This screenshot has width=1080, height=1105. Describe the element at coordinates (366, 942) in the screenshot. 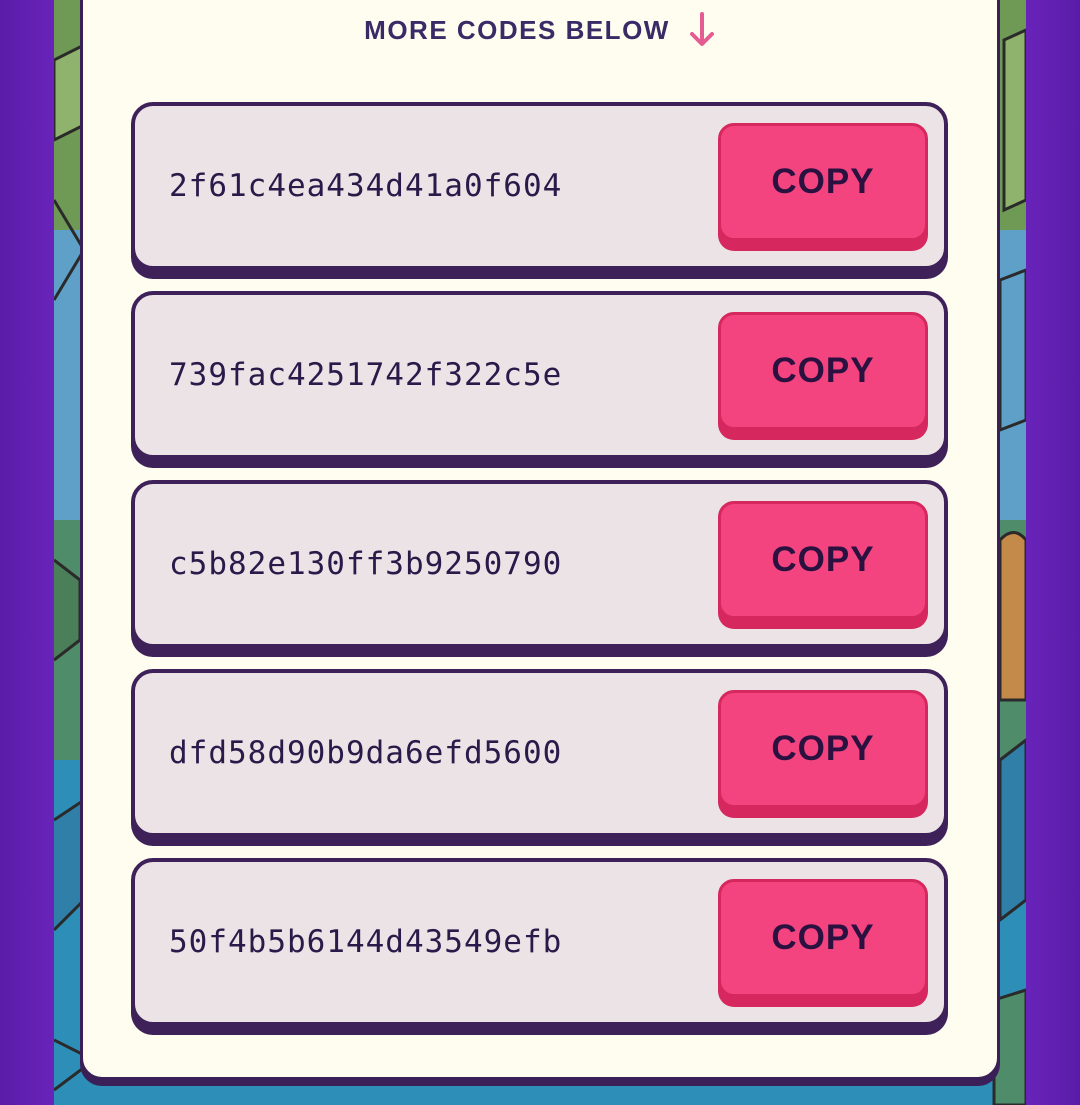

I see `code-value: 50f4b5b6144d43549efb` at that location.